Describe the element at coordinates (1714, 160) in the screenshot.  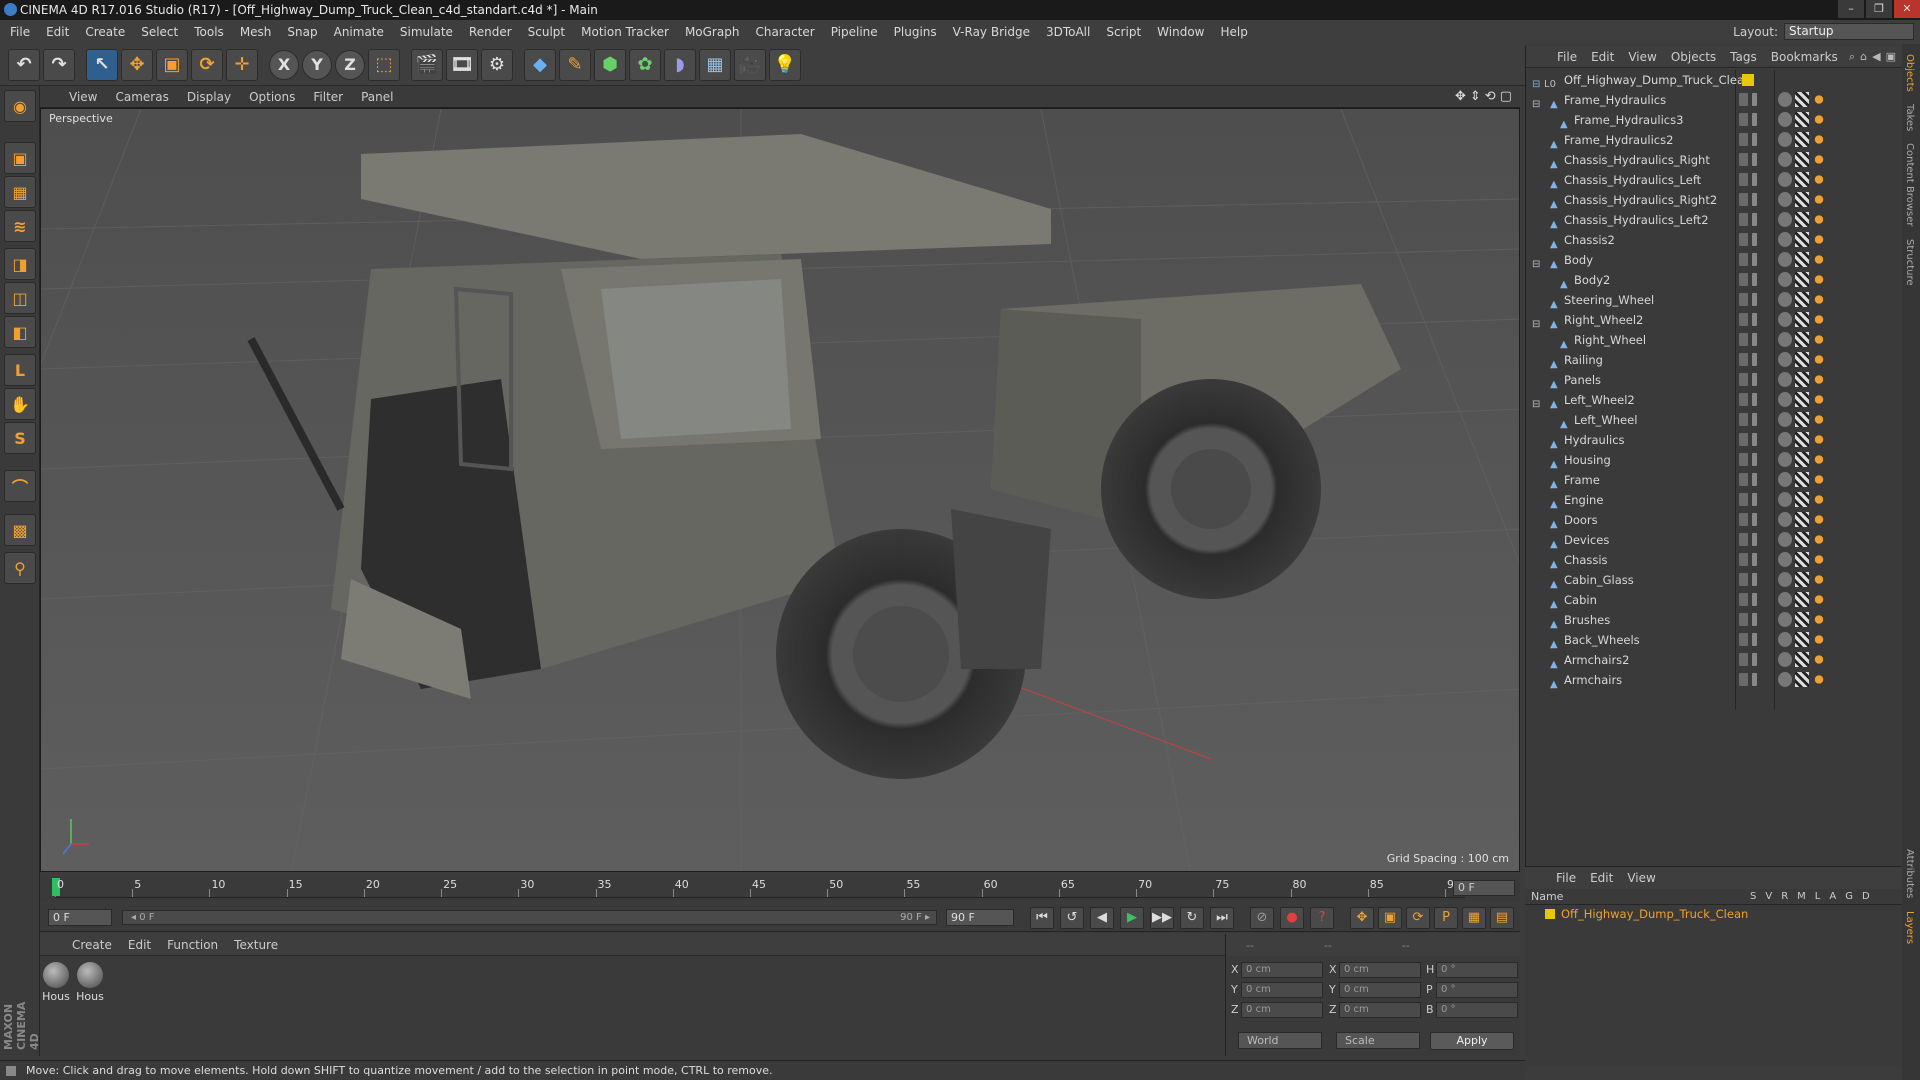
I see `object-row: ▲ Chassis_Hydraulics_Right` at that location.